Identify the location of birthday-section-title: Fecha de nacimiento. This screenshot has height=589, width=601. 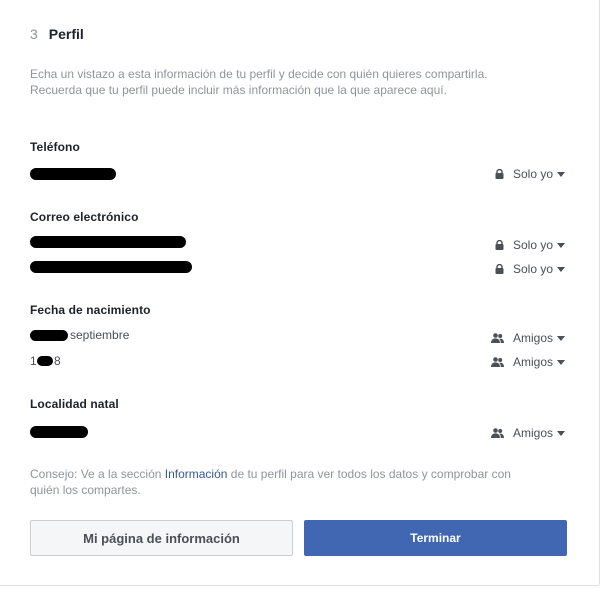
(90, 310).